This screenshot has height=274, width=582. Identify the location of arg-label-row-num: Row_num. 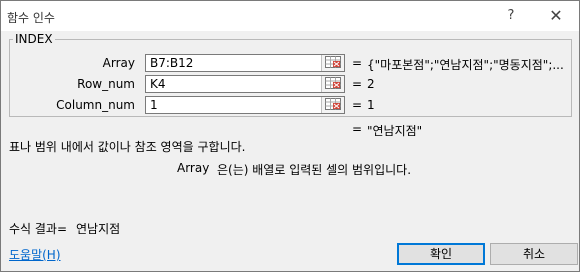
(106, 84).